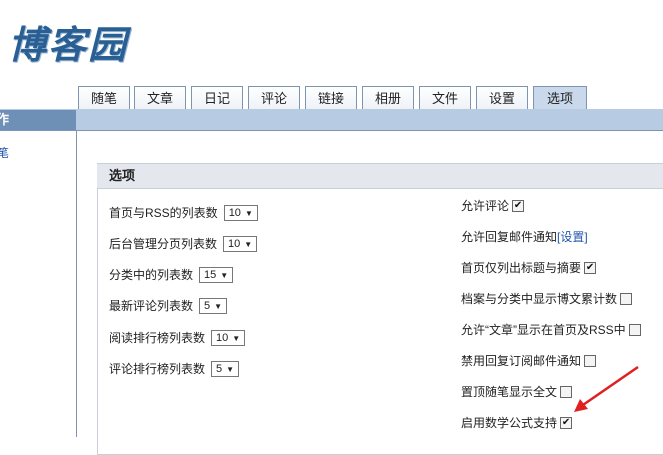  Describe the element at coordinates (331, 120) in the screenshot. I see `header-bar` at that location.